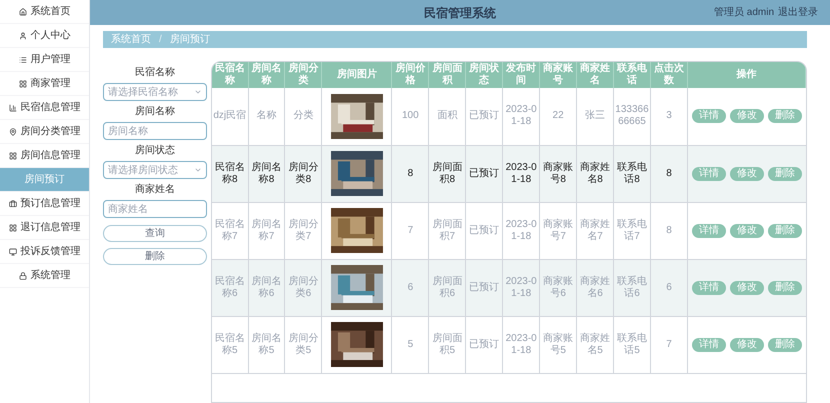  What do you see at coordinates (558, 230) in the screenshot?
I see `table-cell: 商家账号7` at bounding box center [558, 230].